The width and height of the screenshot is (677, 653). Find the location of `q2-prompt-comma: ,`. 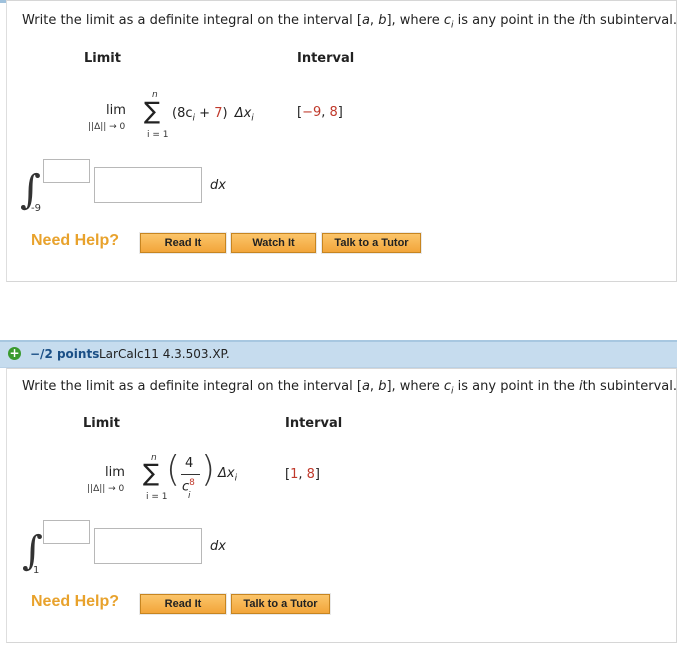

q2-prompt-comma: , is located at coordinates (374, 386).